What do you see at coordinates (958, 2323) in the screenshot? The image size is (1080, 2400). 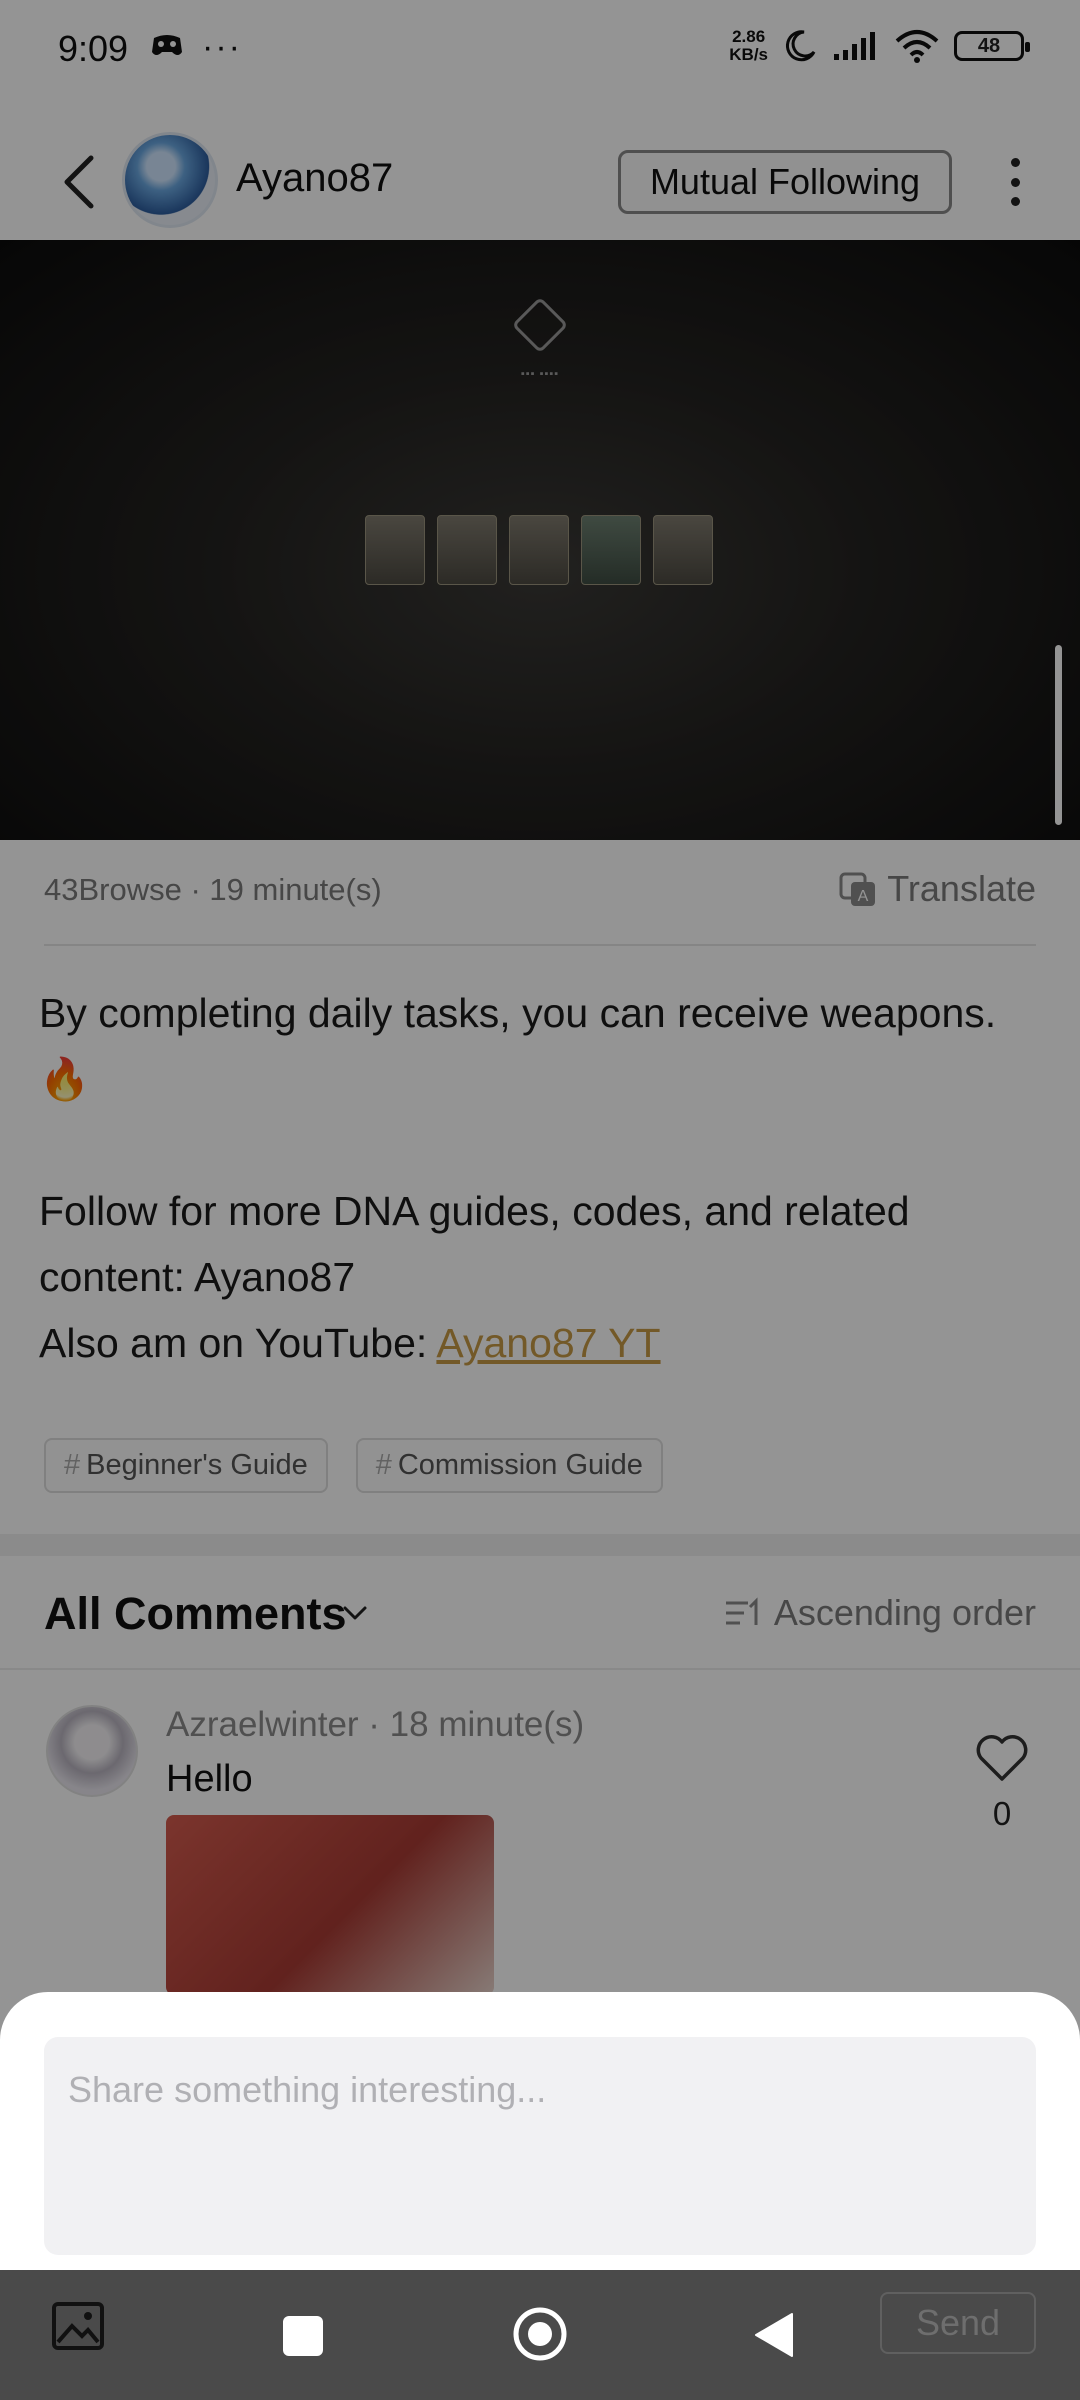 I see `send-button: Send` at bounding box center [958, 2323].